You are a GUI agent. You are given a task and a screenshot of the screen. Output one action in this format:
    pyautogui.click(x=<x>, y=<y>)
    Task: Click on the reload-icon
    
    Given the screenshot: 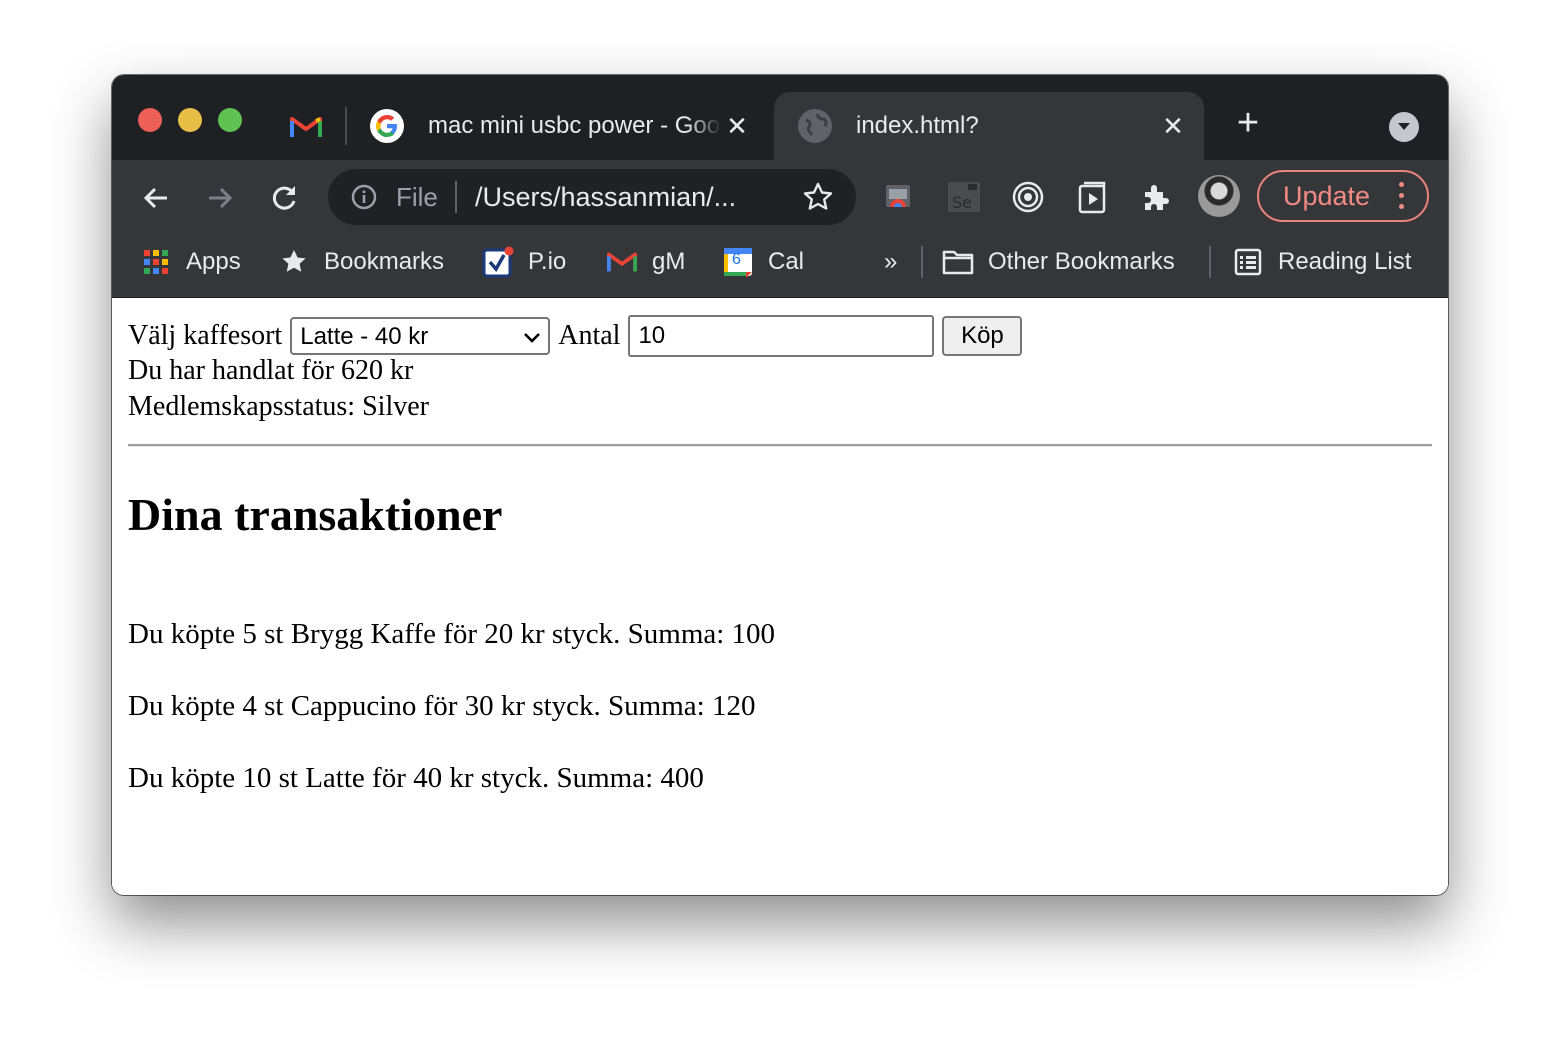 What is the action you would take?
    pyautogui.click(x=284, y=198)
    